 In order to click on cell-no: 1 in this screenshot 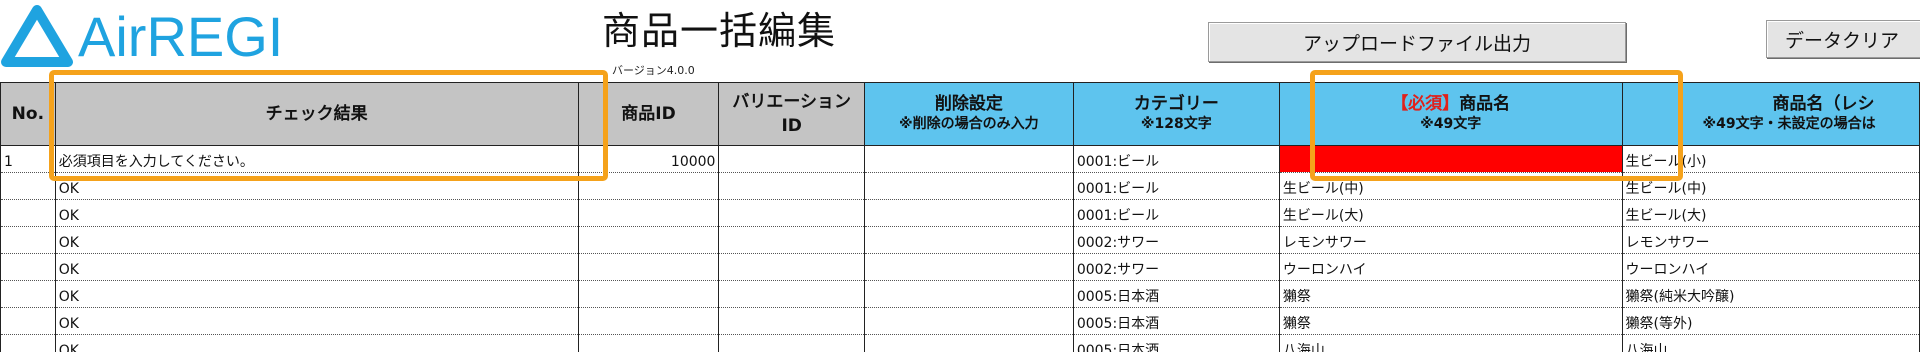, I will do `click(28, 159)`.